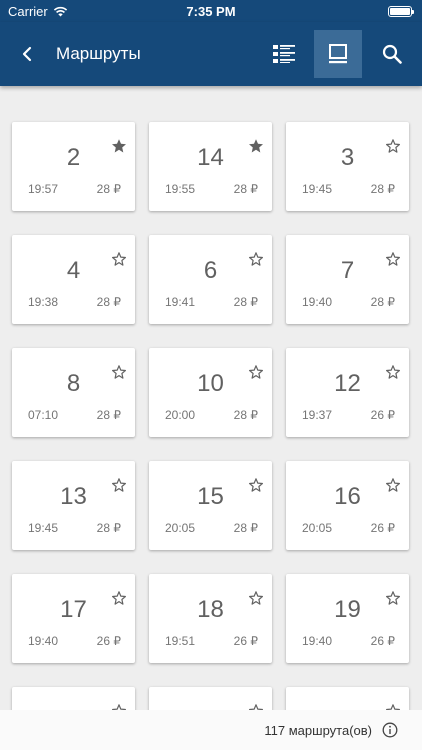 The width and height of the screenshot is (422, 750). I want to click on route-card: 15 20:05 28 ₽, so click(210, 505).